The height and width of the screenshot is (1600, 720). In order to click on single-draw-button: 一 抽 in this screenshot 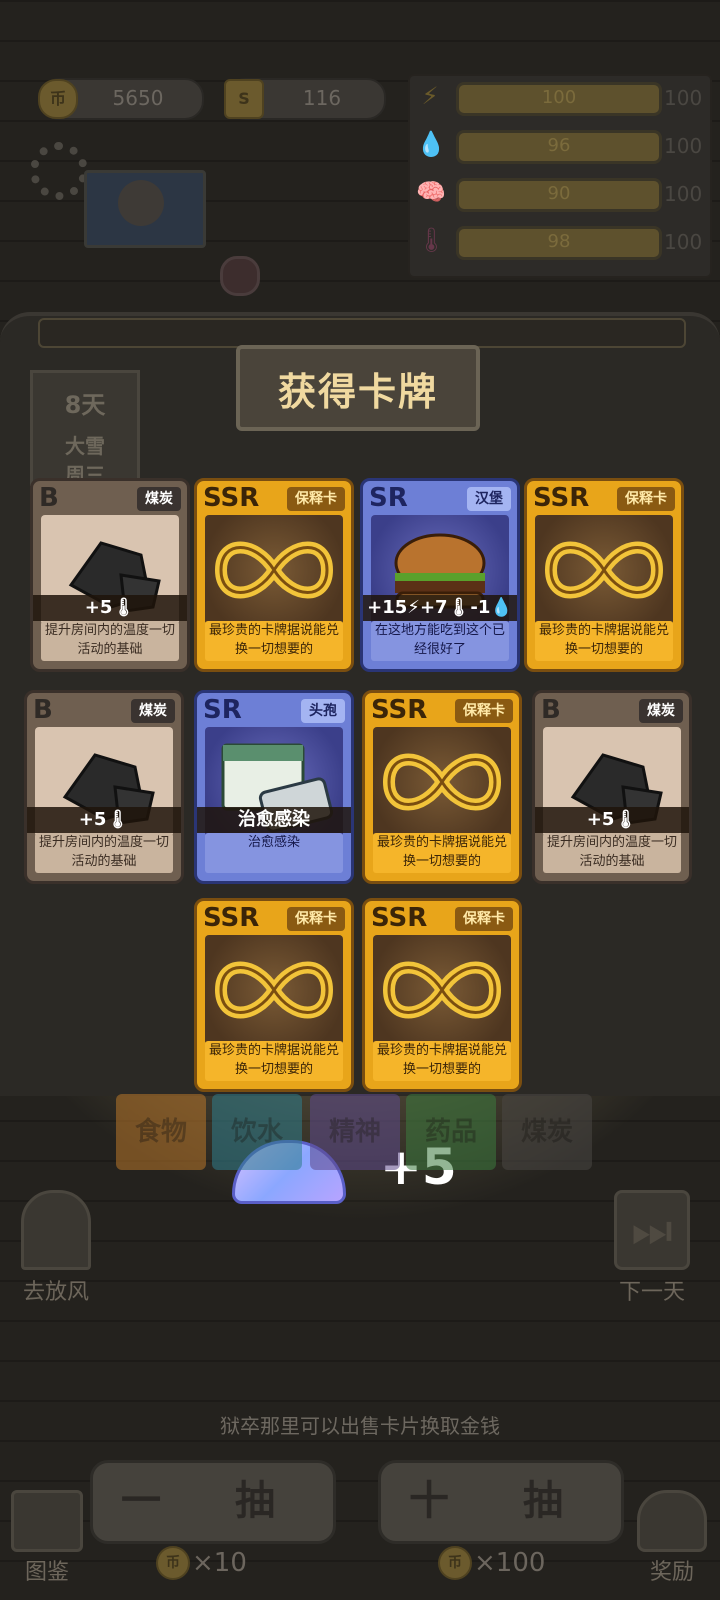, I will do `click(213, 1502)`.